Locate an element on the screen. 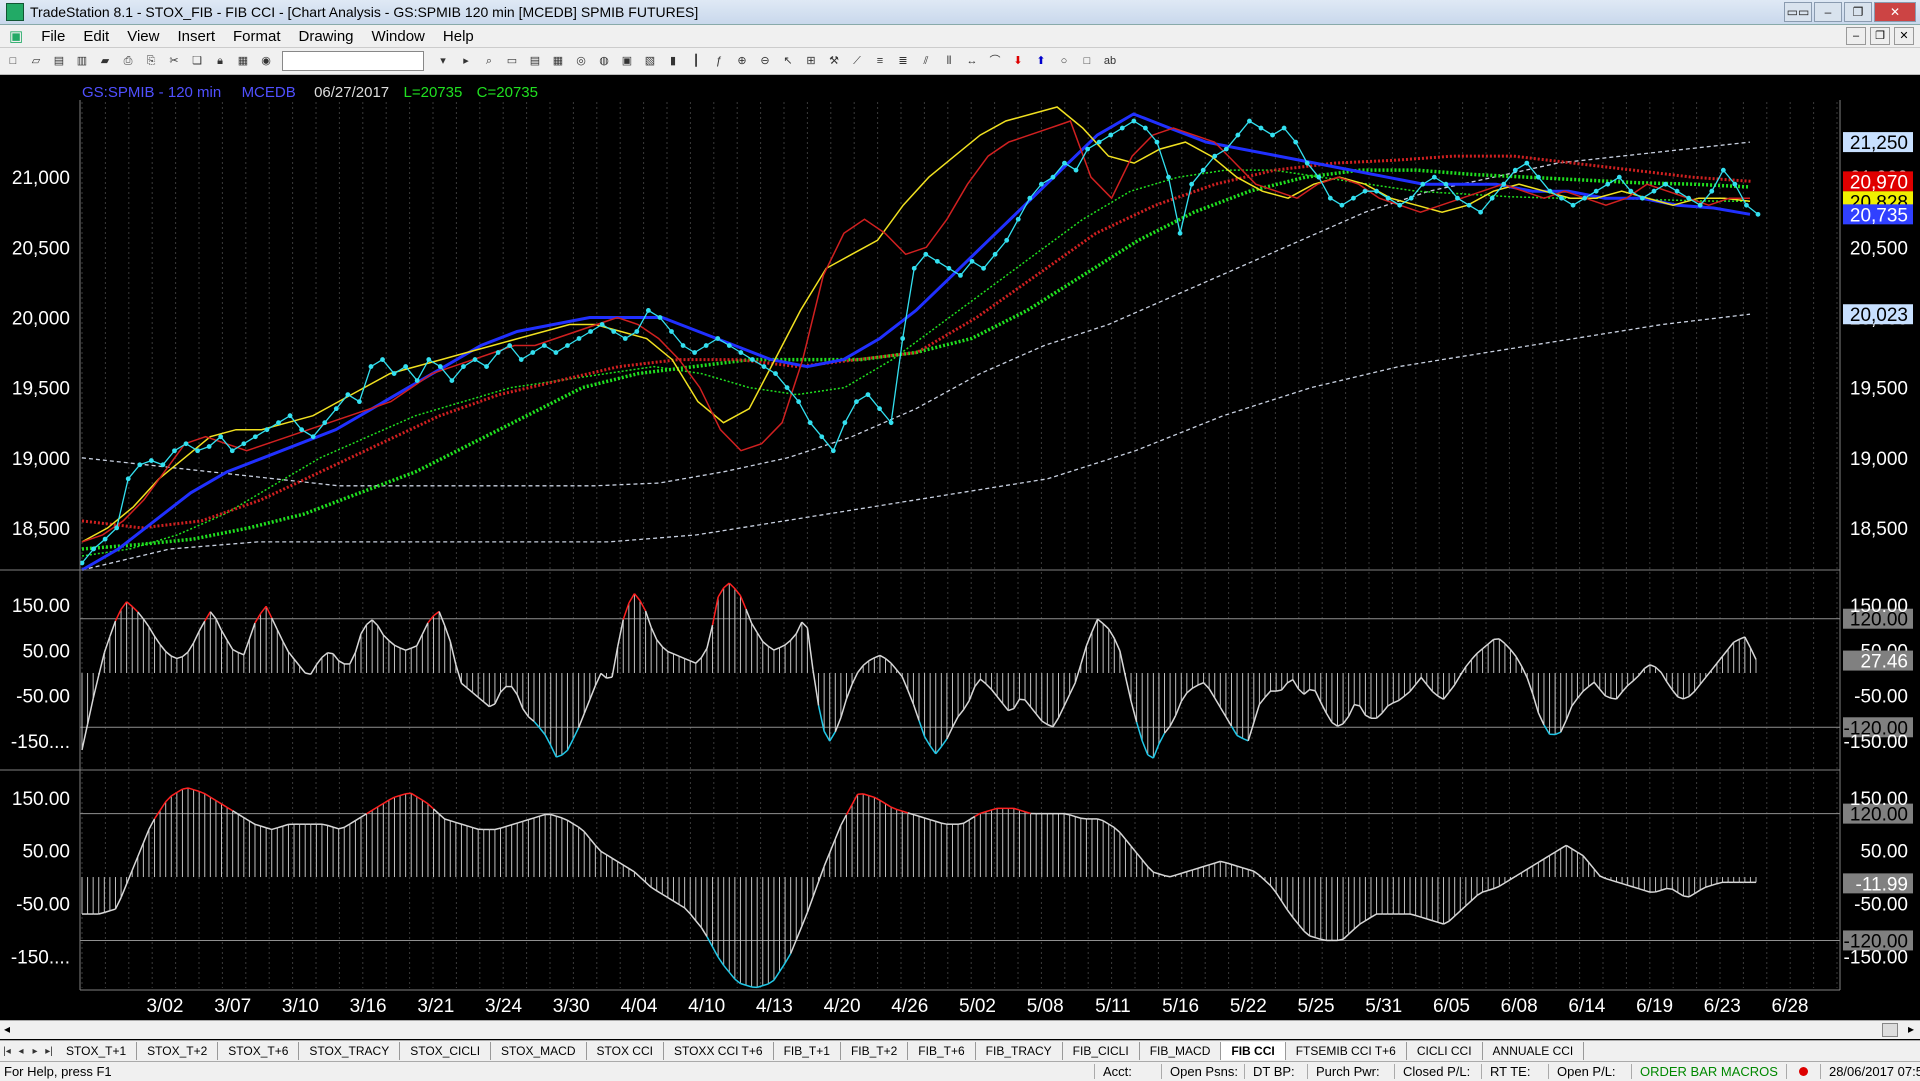 This screenshot has width=1920, height=1081. tab-stox-cci: STOX CCI is located at coordinates (625, 1051).